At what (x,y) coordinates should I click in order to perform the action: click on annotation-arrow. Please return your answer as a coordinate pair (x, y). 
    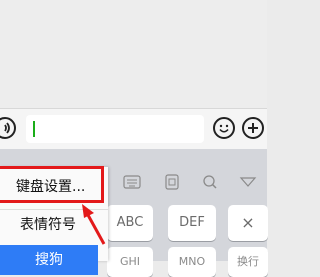
    Looking at the image, I should click on (94, 224).